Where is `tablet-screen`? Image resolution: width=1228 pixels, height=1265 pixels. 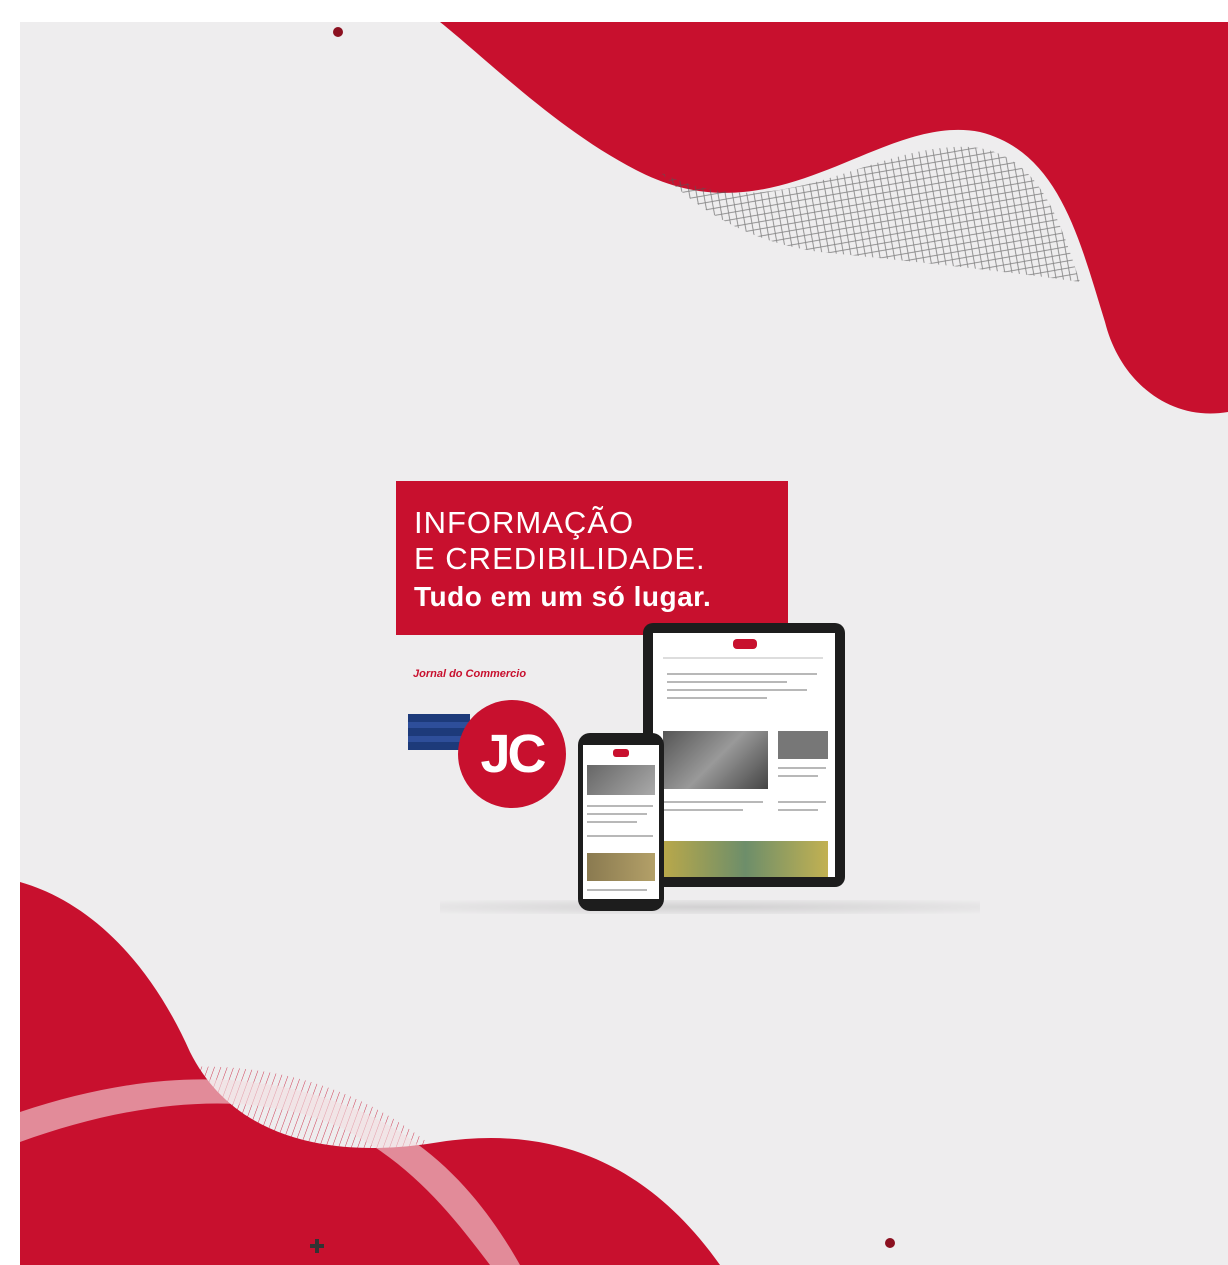 tablet-screen is located at coordinates (744, 755).